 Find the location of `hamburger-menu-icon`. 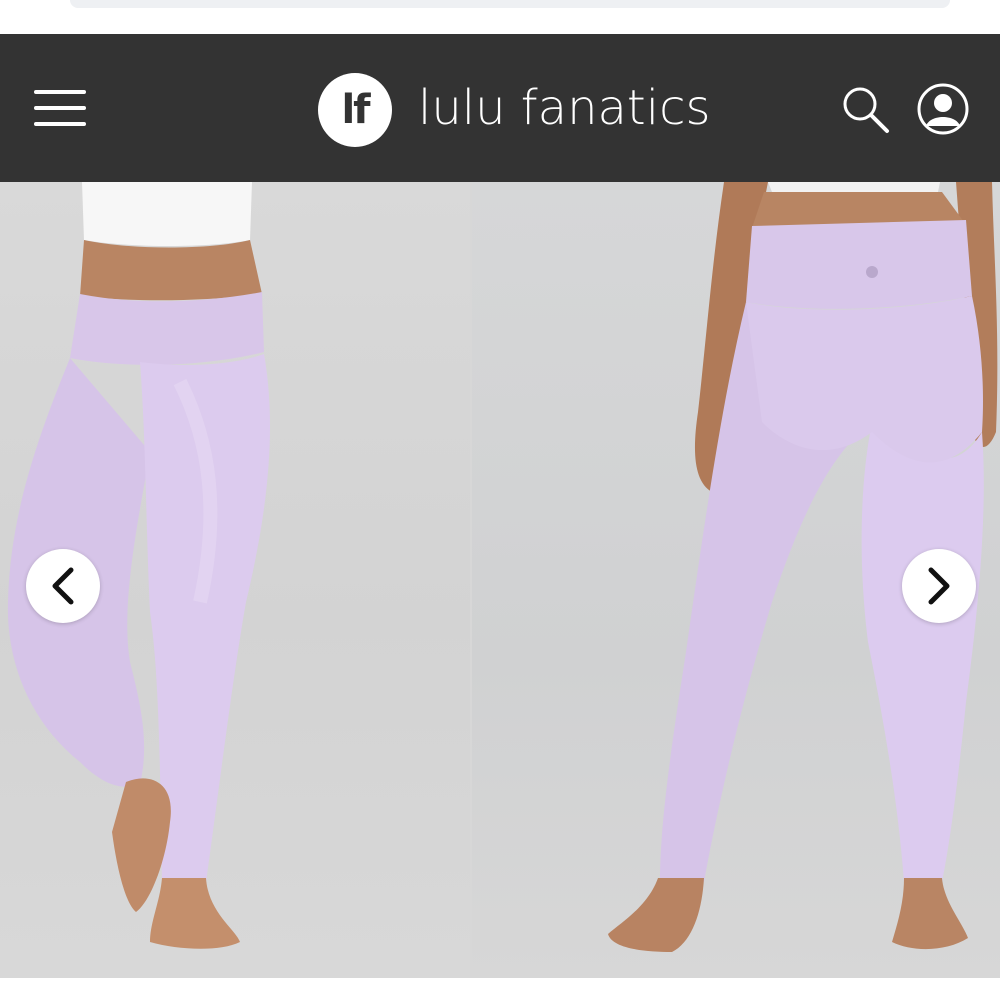

hamburger-menu-icon is located at coordinates (61, 108).